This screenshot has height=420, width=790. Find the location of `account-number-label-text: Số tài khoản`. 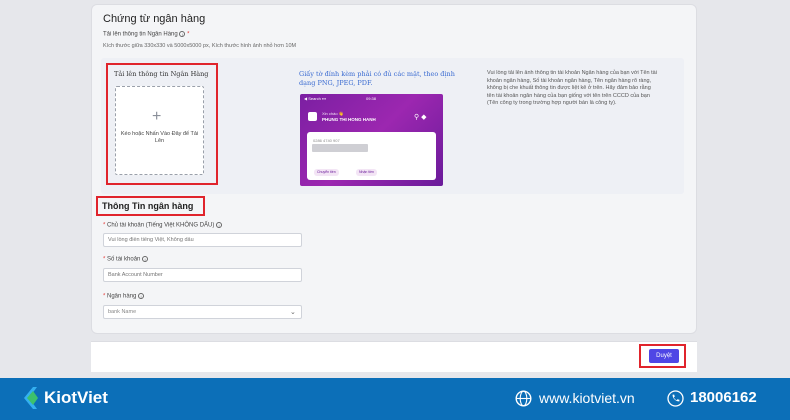

account-number-label-text: Số tài khoản is located at coordinates (124, 259).